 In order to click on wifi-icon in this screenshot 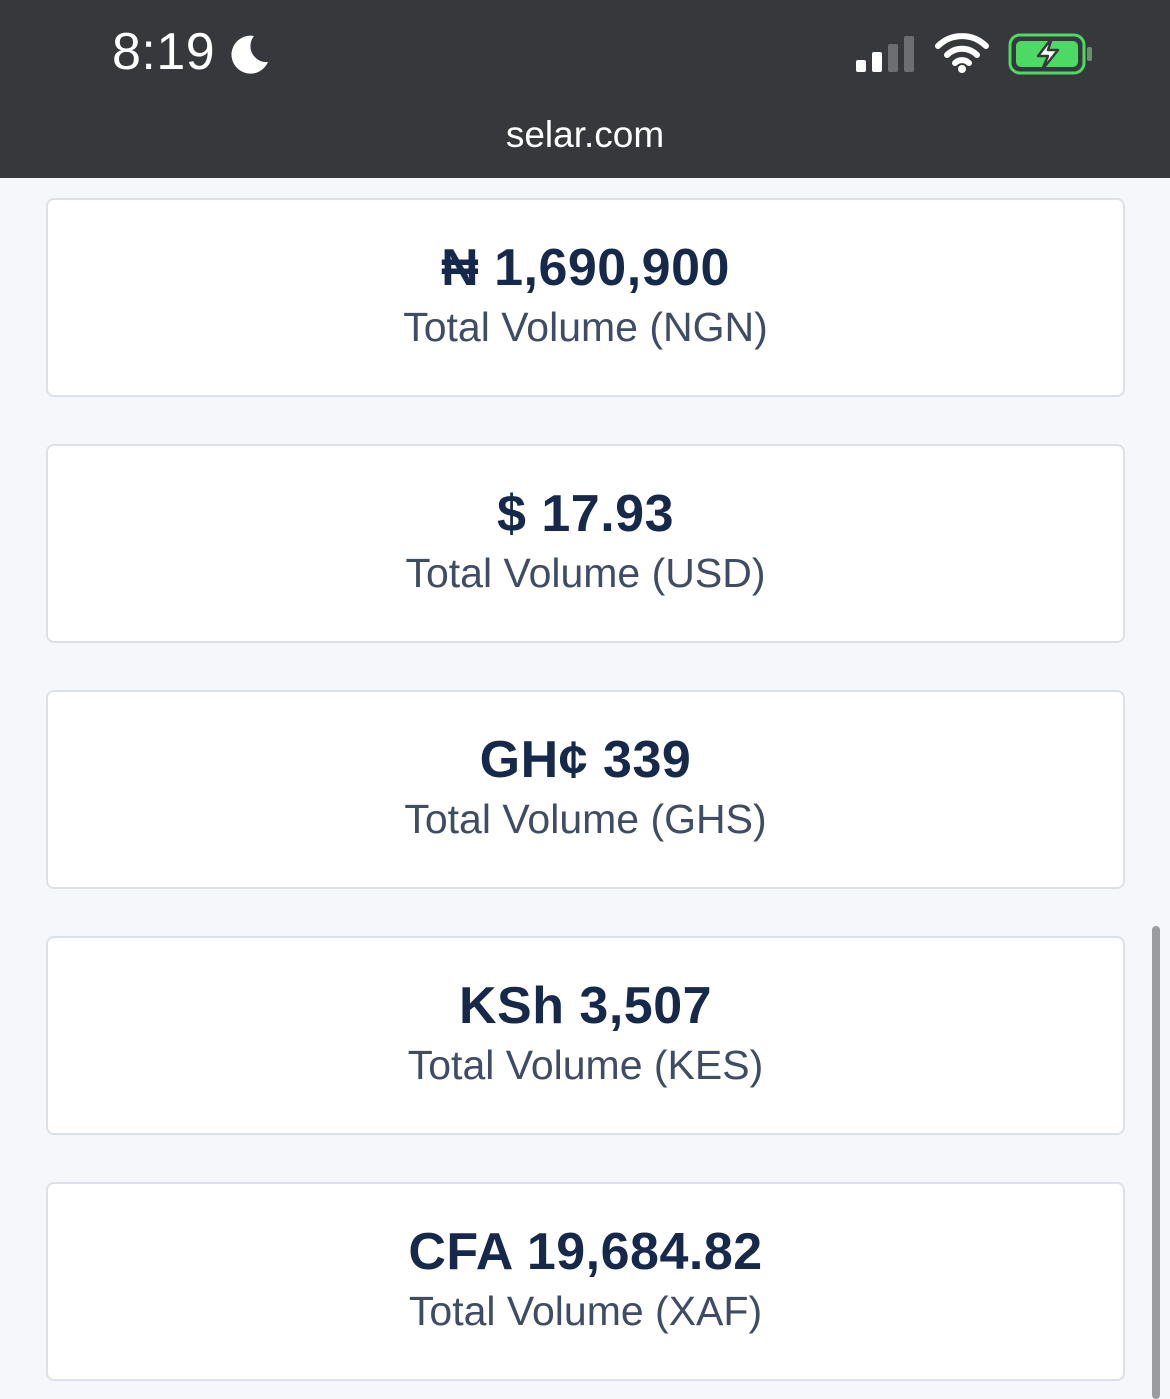, I will do `click(962, 53)`.